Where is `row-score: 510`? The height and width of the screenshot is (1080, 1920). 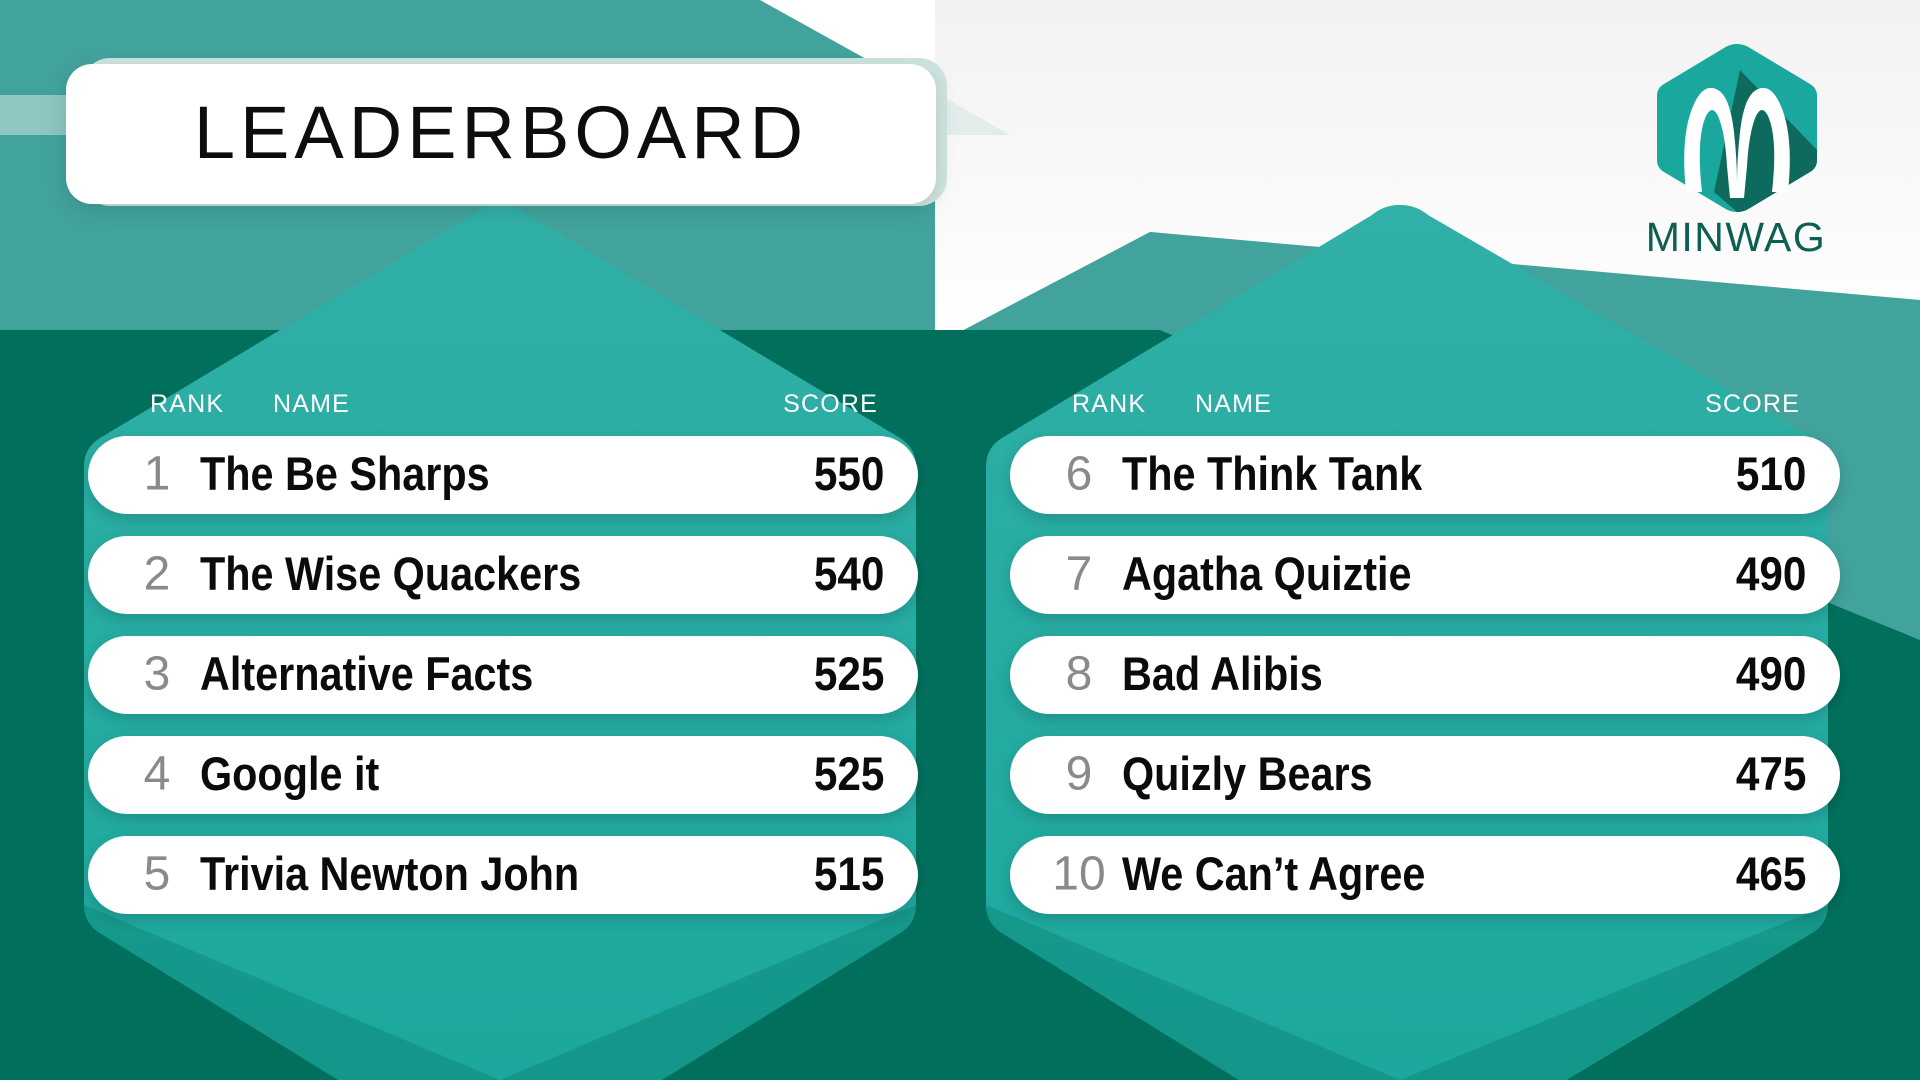 row-score: 510 is located at coordinates (1770, 473).